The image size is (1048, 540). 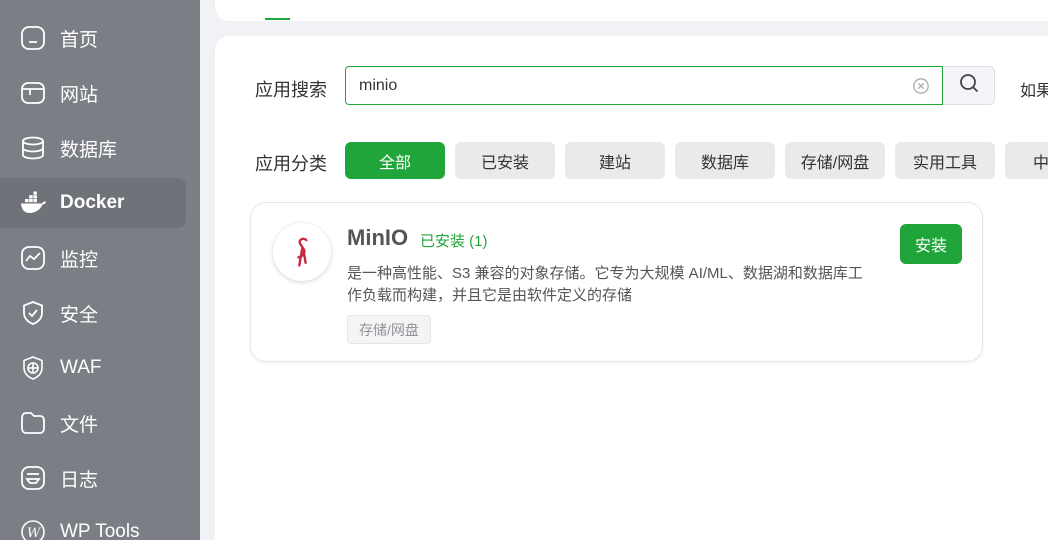 What do you see at coordinates (33, 148) in the screenshot?
I see `database-icon` at bounding box center [33, 148].